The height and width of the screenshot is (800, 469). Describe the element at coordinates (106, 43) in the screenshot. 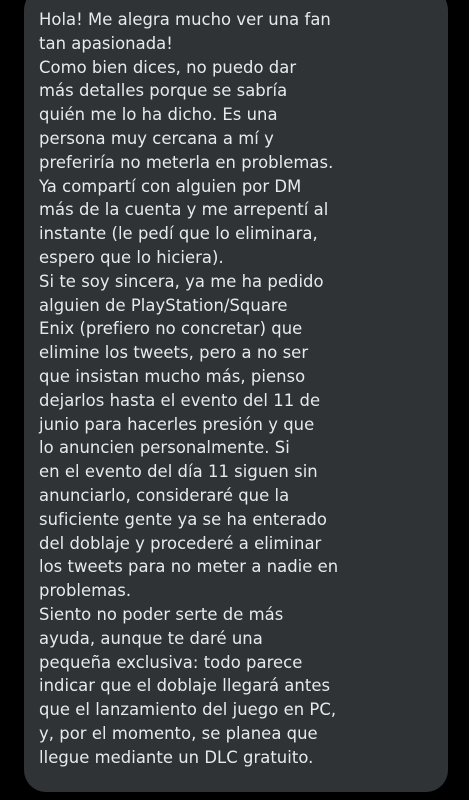

I see `message-line: tan apasionada!` at that location.